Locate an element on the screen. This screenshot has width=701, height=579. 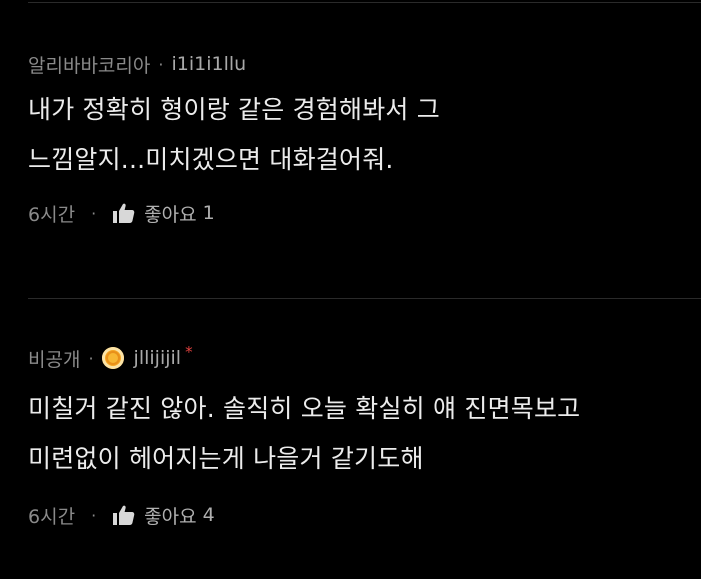
comment-line: 느낌알지...미치겠으면 대화걸어줘. is located at coordinates (211, 159).